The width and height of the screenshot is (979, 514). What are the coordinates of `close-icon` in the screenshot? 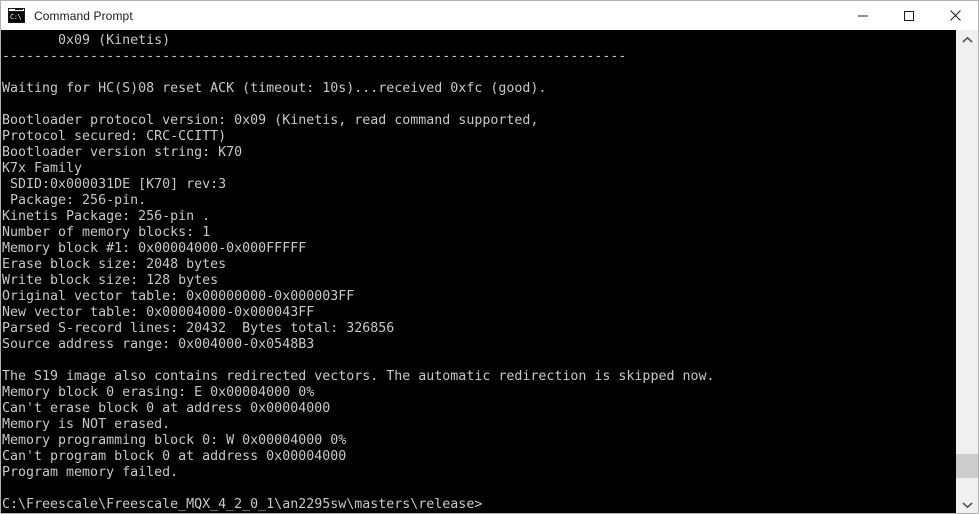 It's located at (955, 15).